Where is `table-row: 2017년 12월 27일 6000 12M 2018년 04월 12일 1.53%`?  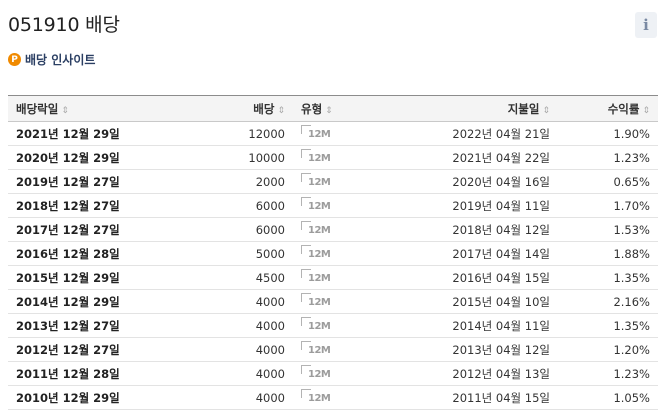
table-row: 2017년 12월 27일 6000 12M 2018년 04월 12일 1.53% is located at coordinates (333, 229).